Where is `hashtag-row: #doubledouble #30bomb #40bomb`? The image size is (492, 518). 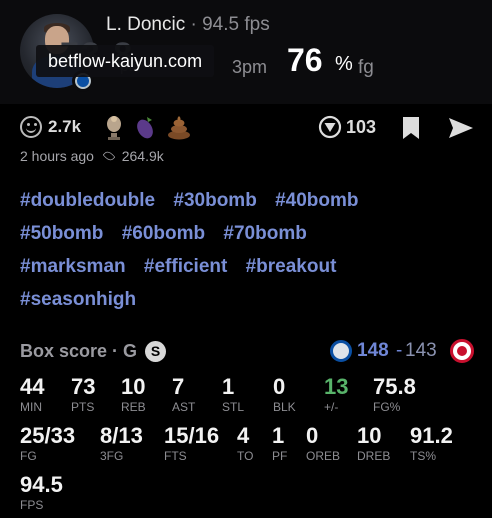
hashtag-row: #doubledouble #30bomb #40bomb is located at coordinates (250, 206).